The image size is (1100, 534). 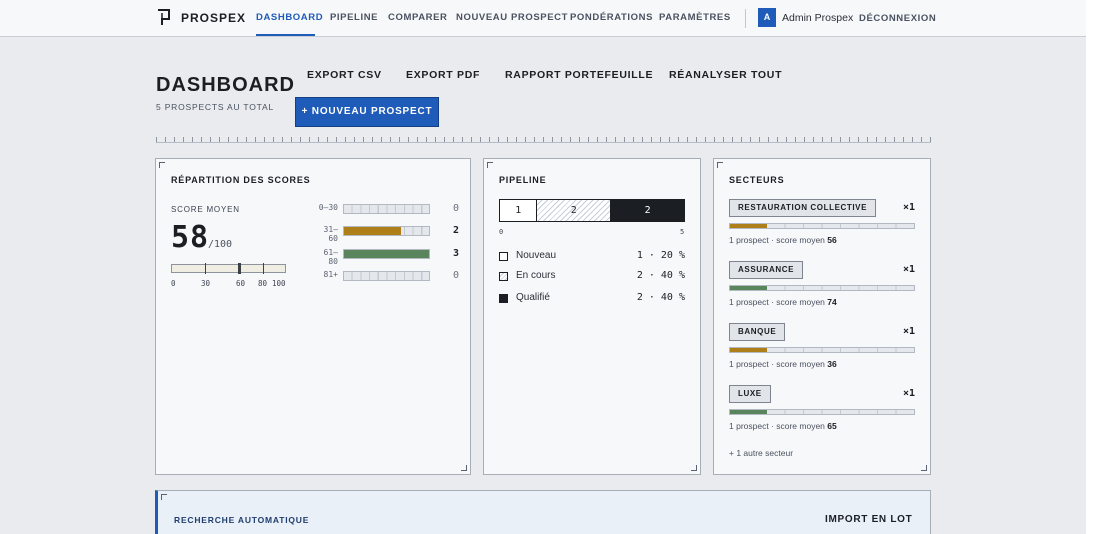 I want to click on avg-score-unit: /100, so click(x=220, y=244).